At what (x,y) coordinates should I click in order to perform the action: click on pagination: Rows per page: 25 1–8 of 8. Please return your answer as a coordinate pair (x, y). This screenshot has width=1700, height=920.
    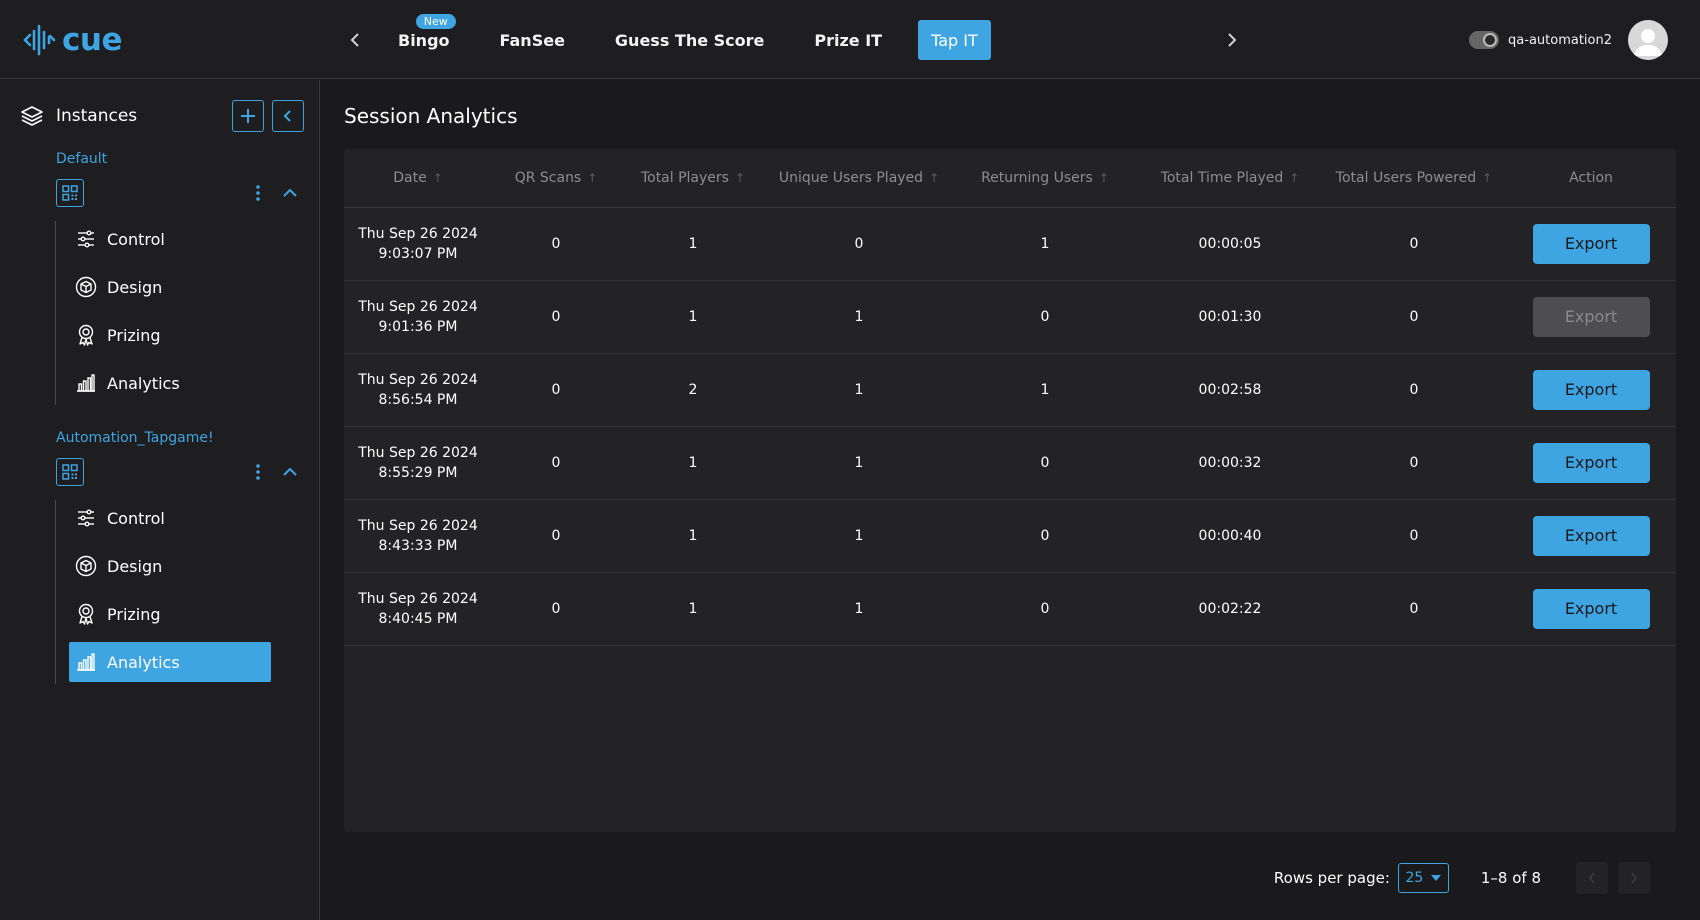
    Looking at the image, I should click on (1462, 878).